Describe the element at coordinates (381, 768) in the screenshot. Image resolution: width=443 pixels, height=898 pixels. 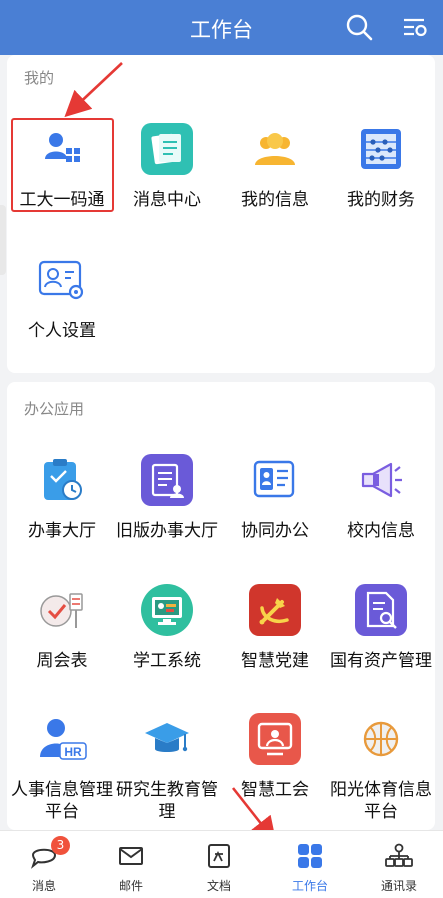
I see `app-sunshine-sports: 阳光体育信息平台` at that location.